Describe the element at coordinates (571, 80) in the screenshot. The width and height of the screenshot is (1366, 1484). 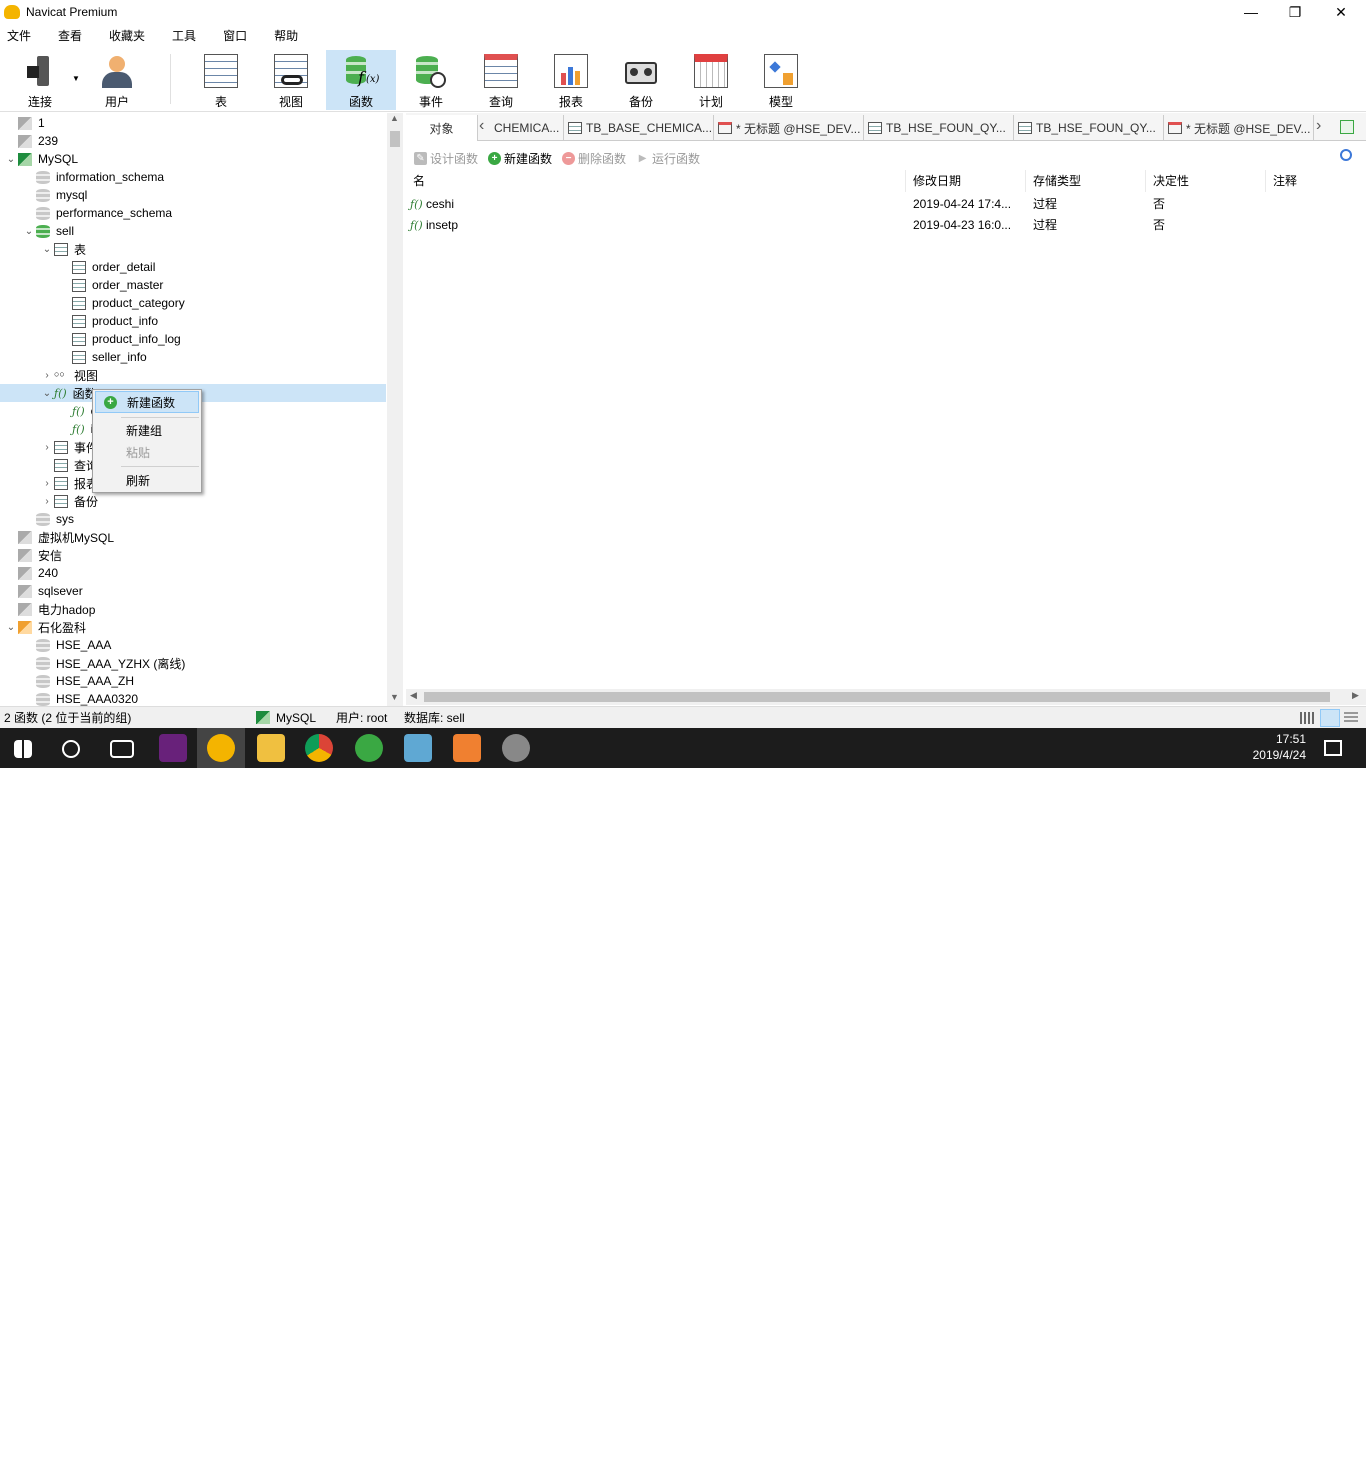
I see `toolbar-report-button: 报表` at that location.